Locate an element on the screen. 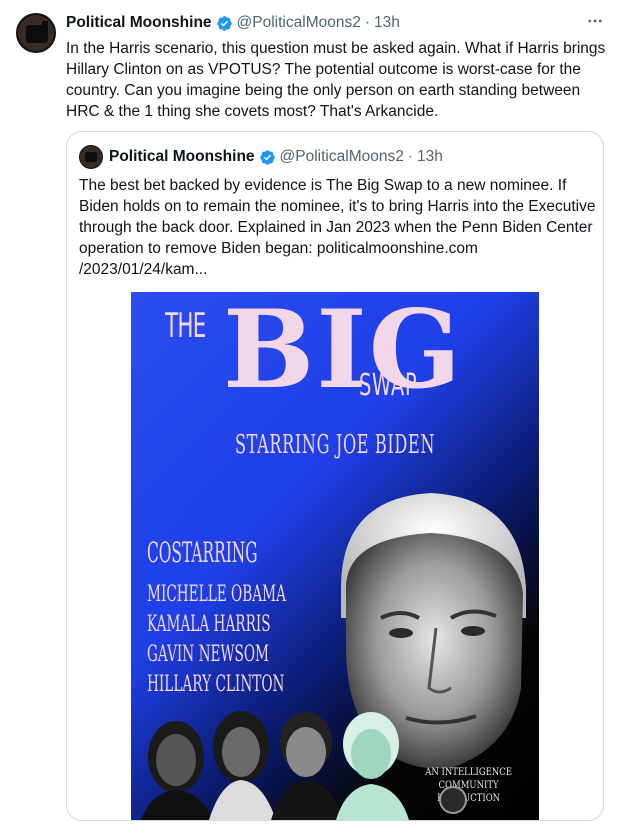 This screenshot has height=840, width=625. quoted-author-display-name: Political Moonshine is located at coordinates (182, 156).